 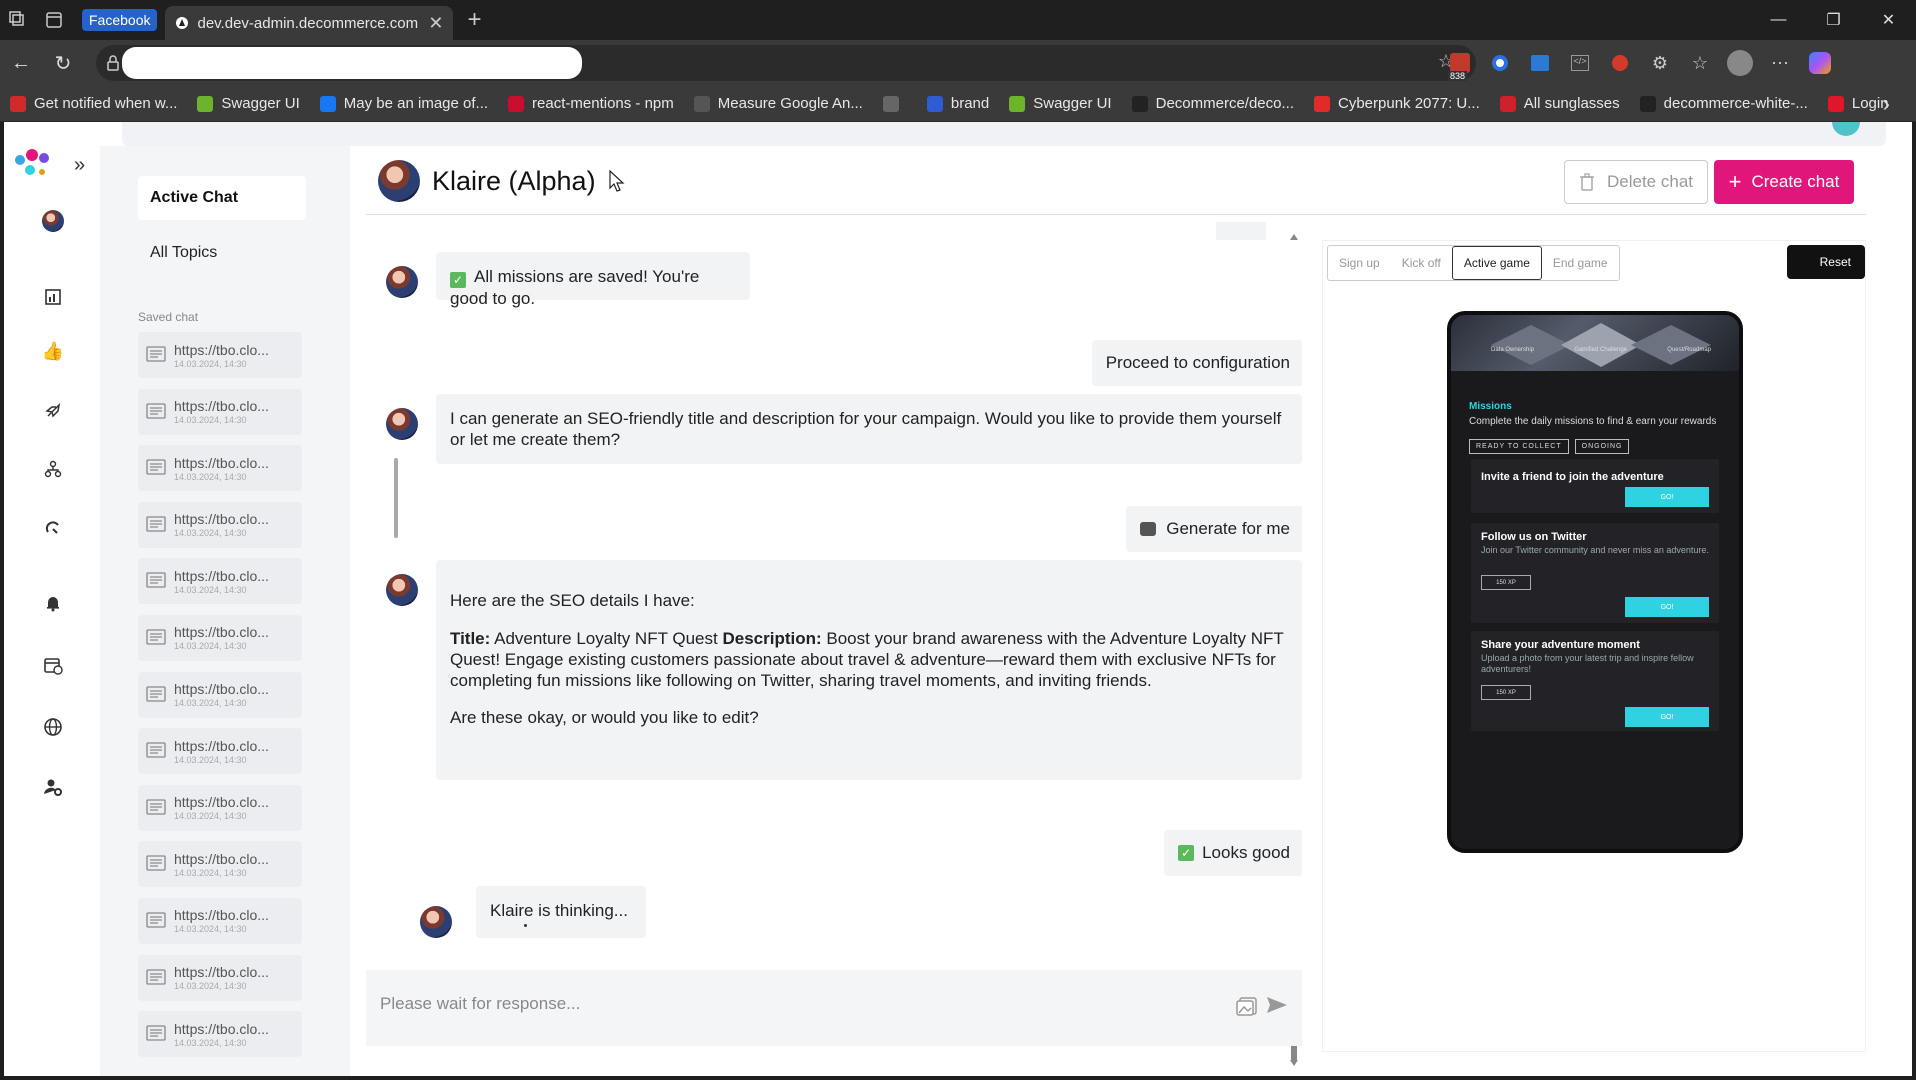 What do you see at coordinates (309, 23) in the screenshot?
I see `browser-tab: dev.dev-admin.decommerce.com ✕` at bounding box center [309, 23].